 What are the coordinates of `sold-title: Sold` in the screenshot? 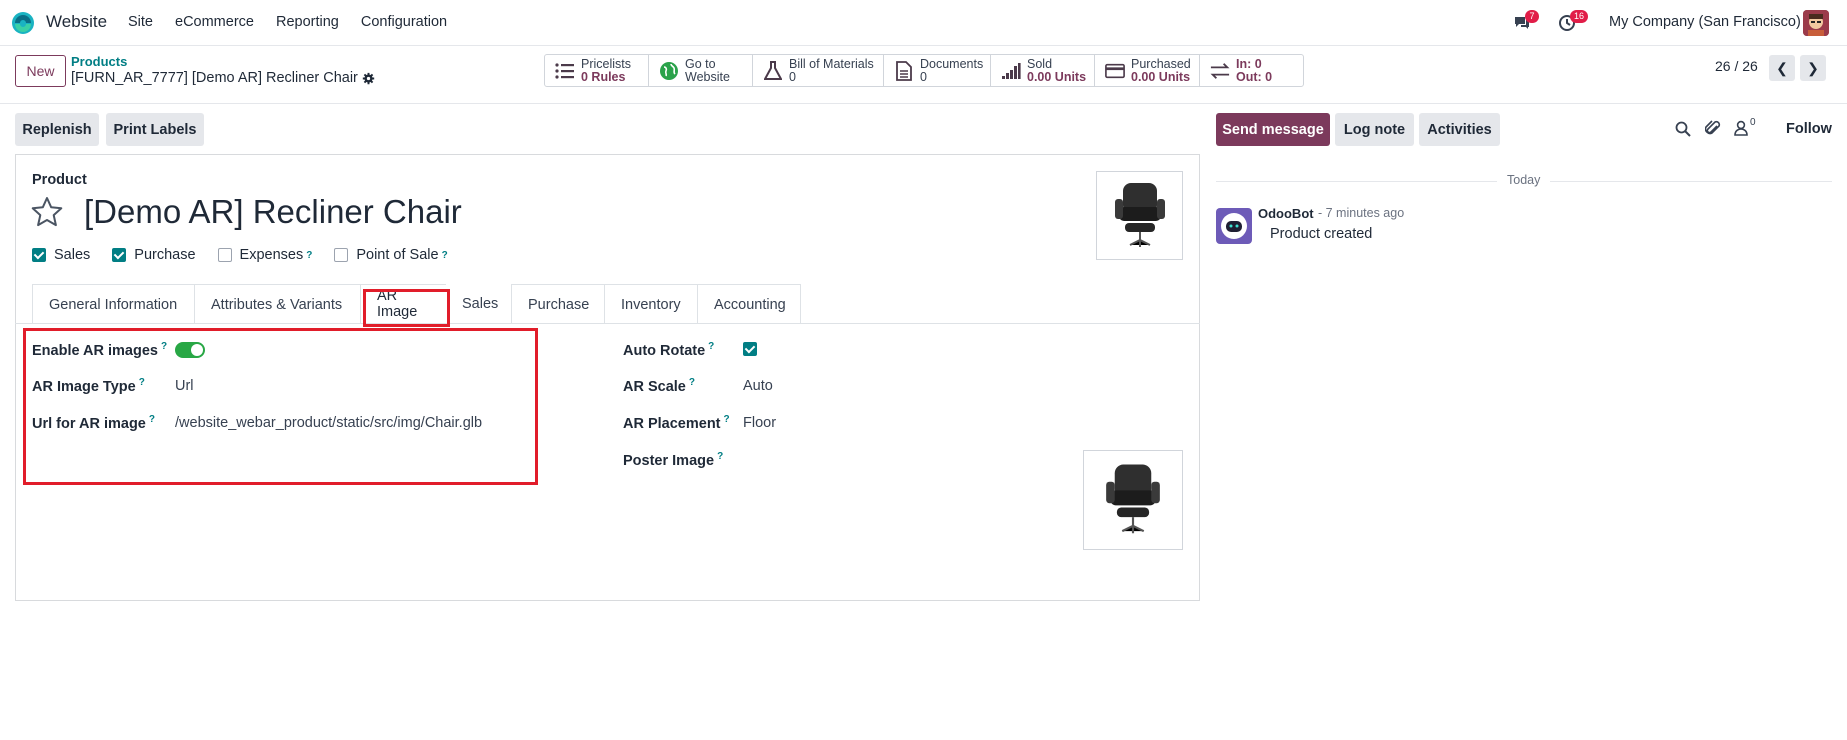 It's located at (1040, 63).